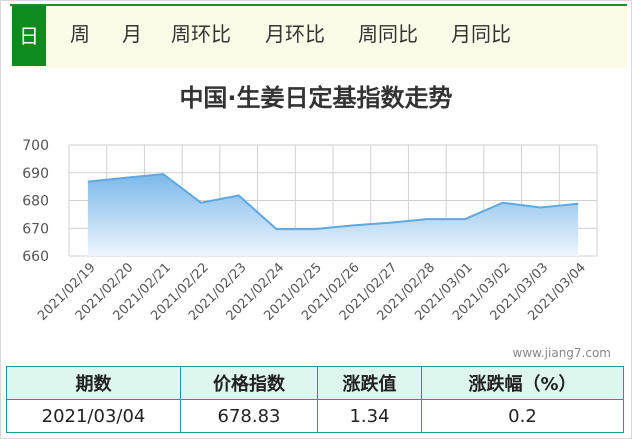 The height and width of the screenshot is (439, 632). What do you see at coordinates (249, 416) in the screenshot?
I see `cell-price-index: 678.83` at bounding box center [249, 416].